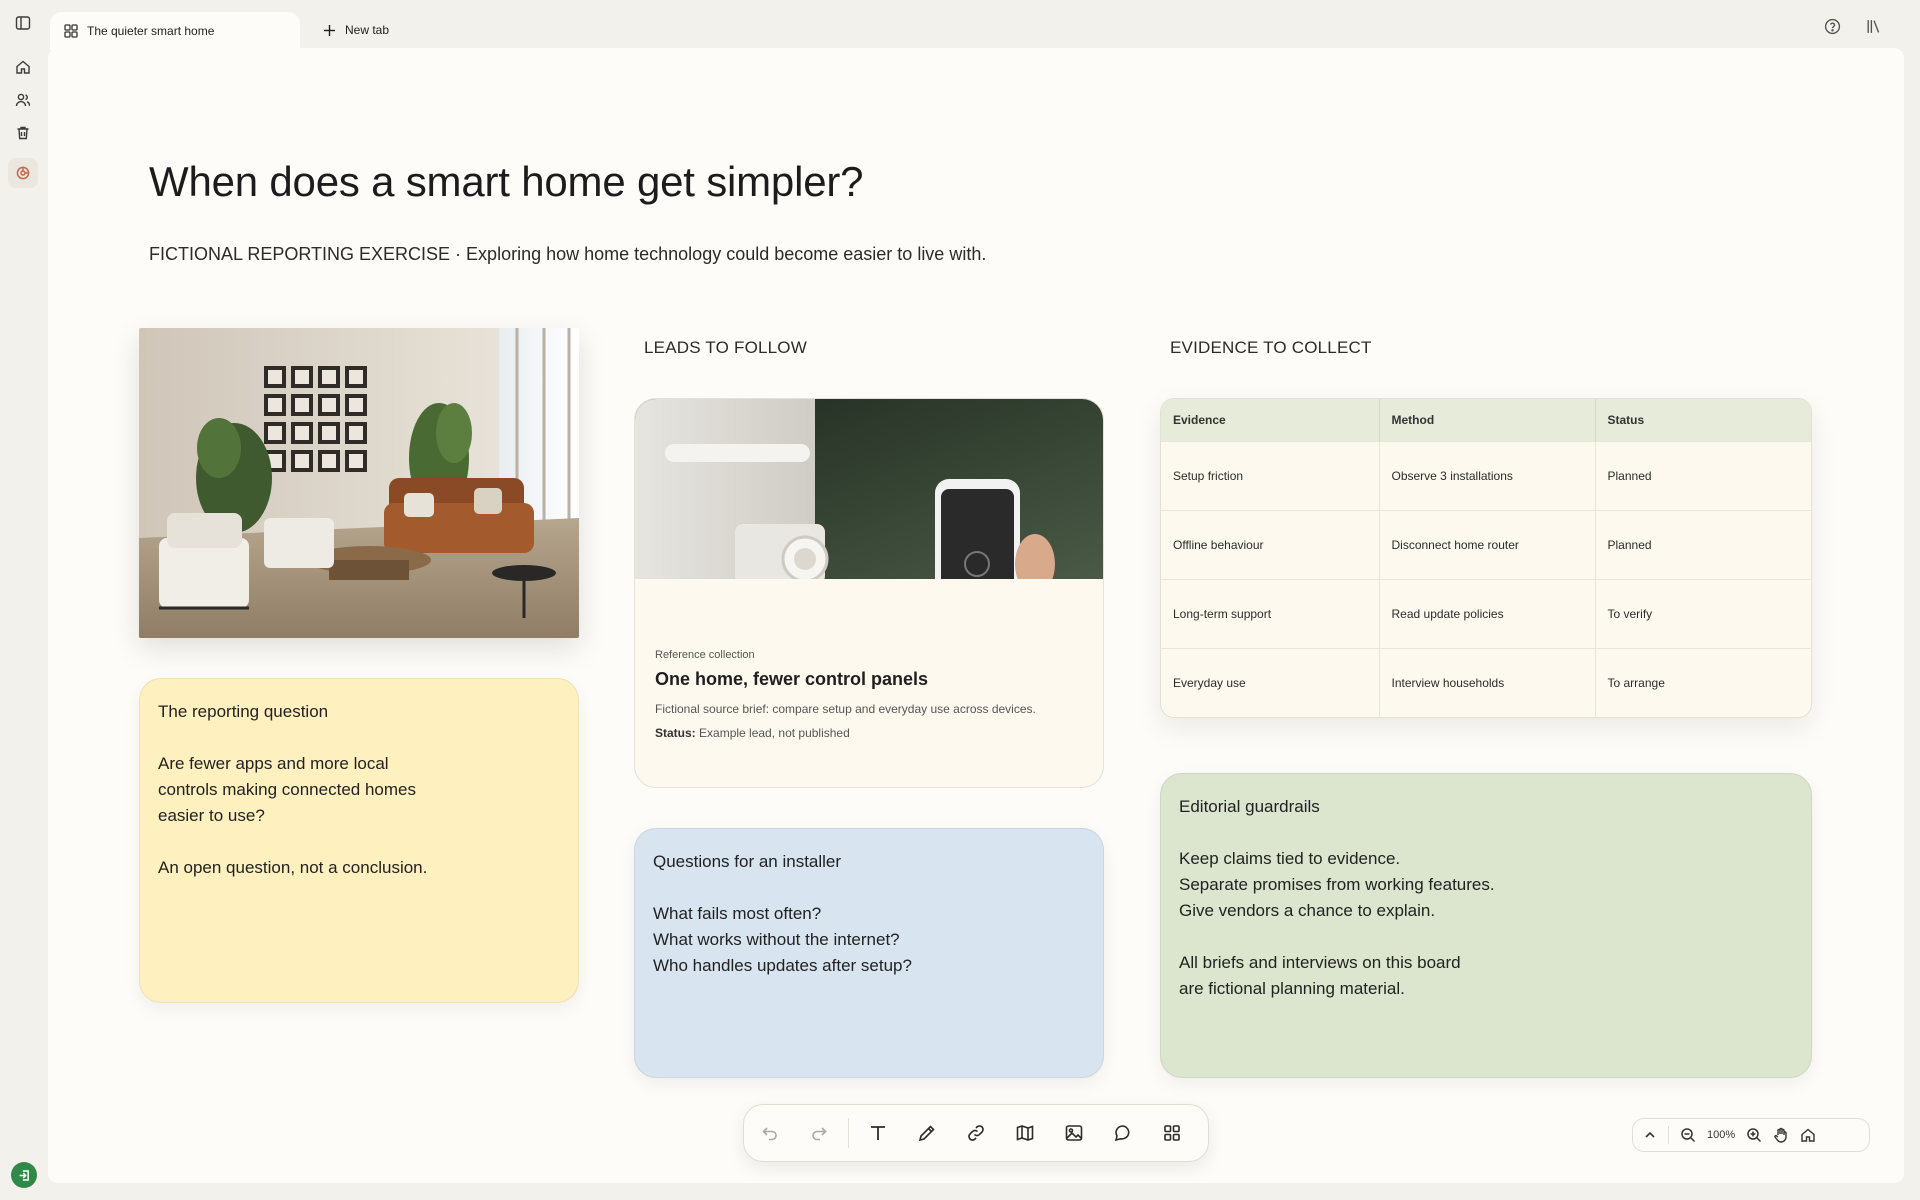 The height and width of the screenshot is (1200, 1920). I want to click on table-cell: Long-term support, so click(1270, 613).